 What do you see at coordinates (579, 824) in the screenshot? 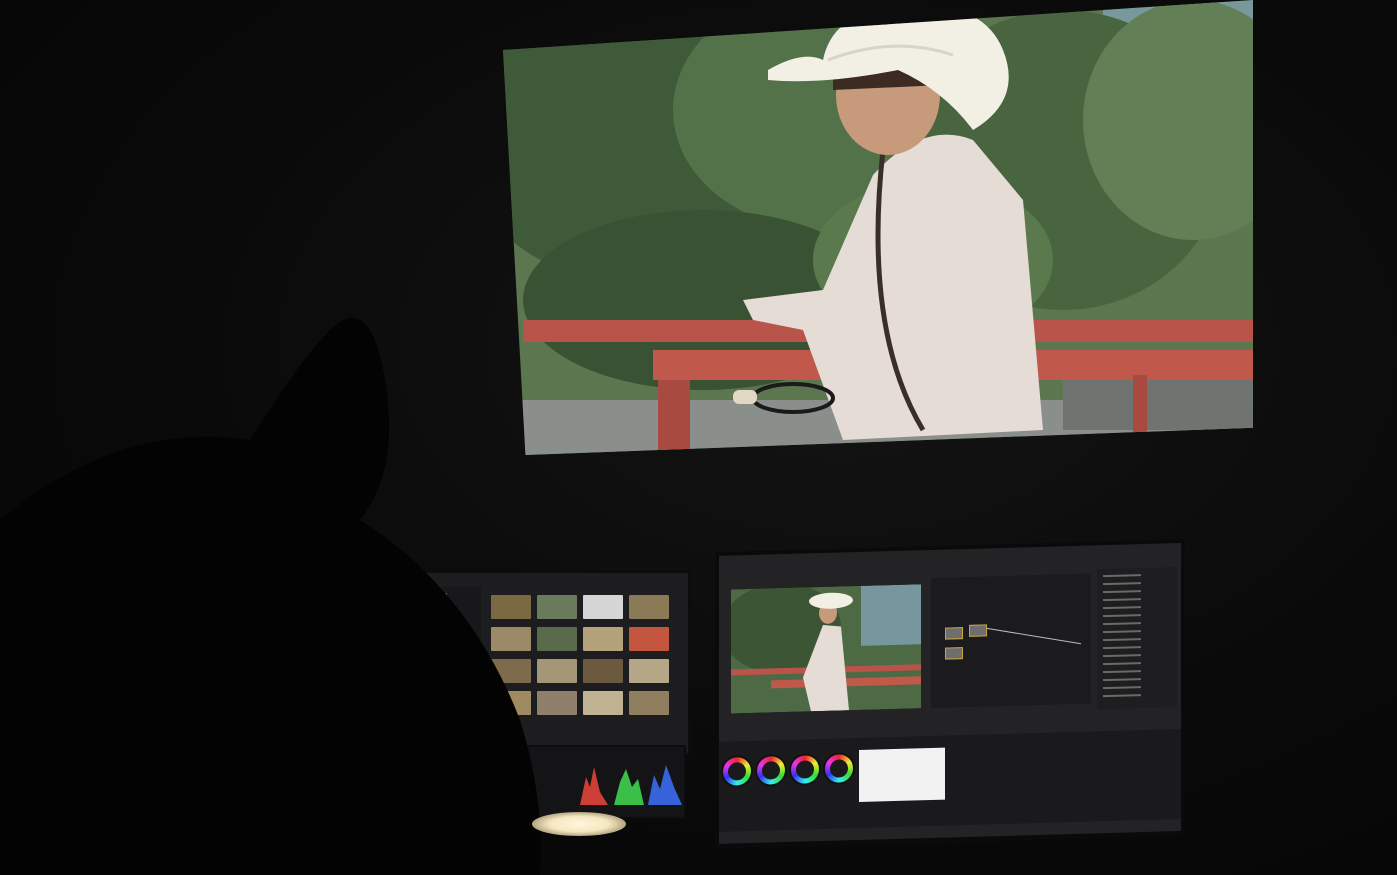
I see `desk-lamp-icon` at bounding box center [579, 824].